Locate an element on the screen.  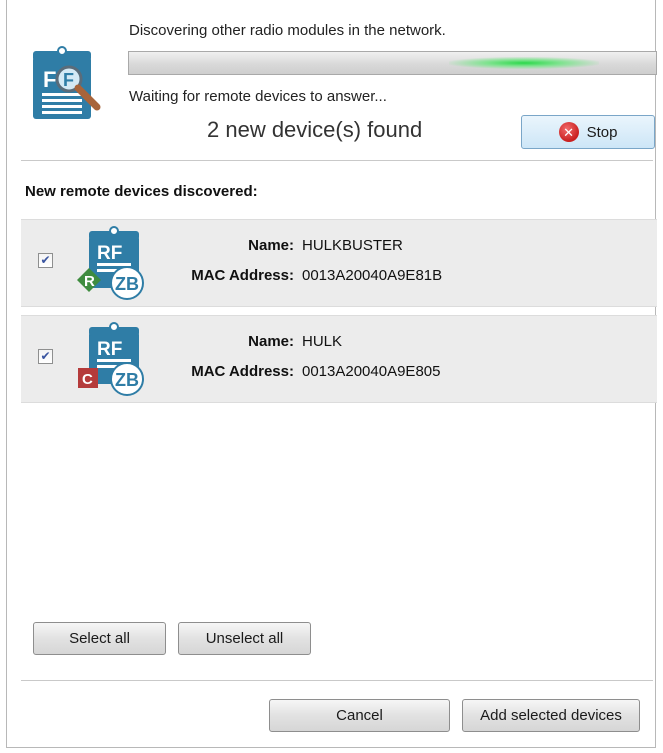
devices-found-count: 2 new device(s) found is located at coordinates (315, 129).